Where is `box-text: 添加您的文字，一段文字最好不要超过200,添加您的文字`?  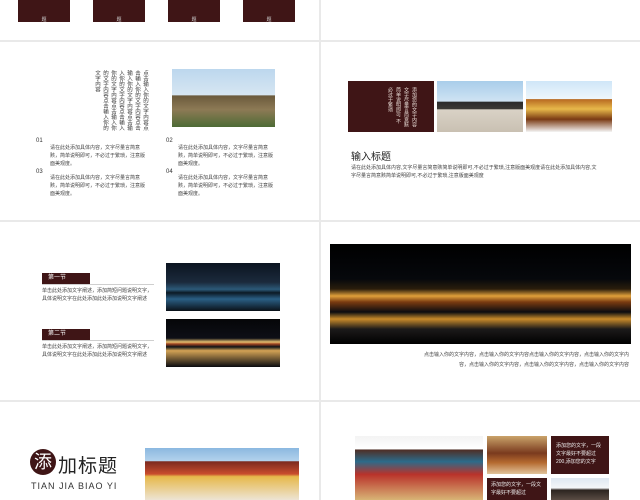
box-text: 添加您的文字，一段文字最好不要超过200,添加您的文字 is located at coordinates (579, 454).